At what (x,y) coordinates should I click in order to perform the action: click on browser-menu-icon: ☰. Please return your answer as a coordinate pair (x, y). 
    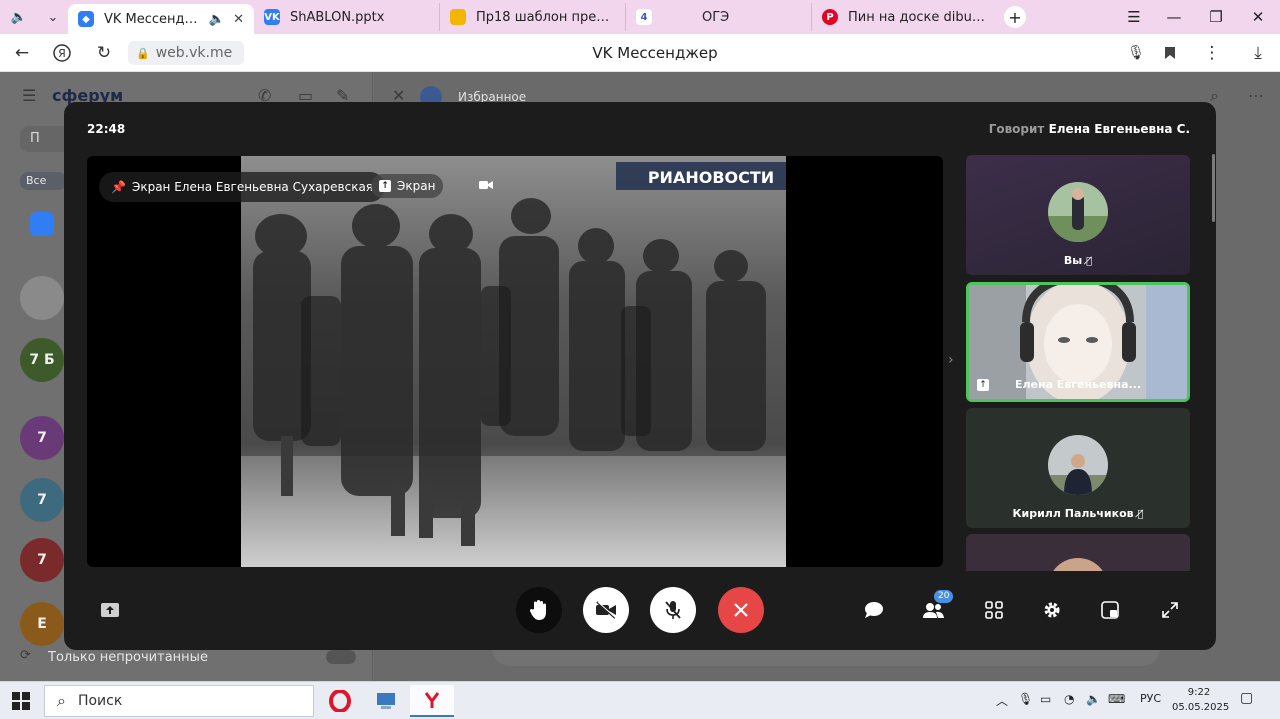
    Looking at the image, I should click on (1134, 17).